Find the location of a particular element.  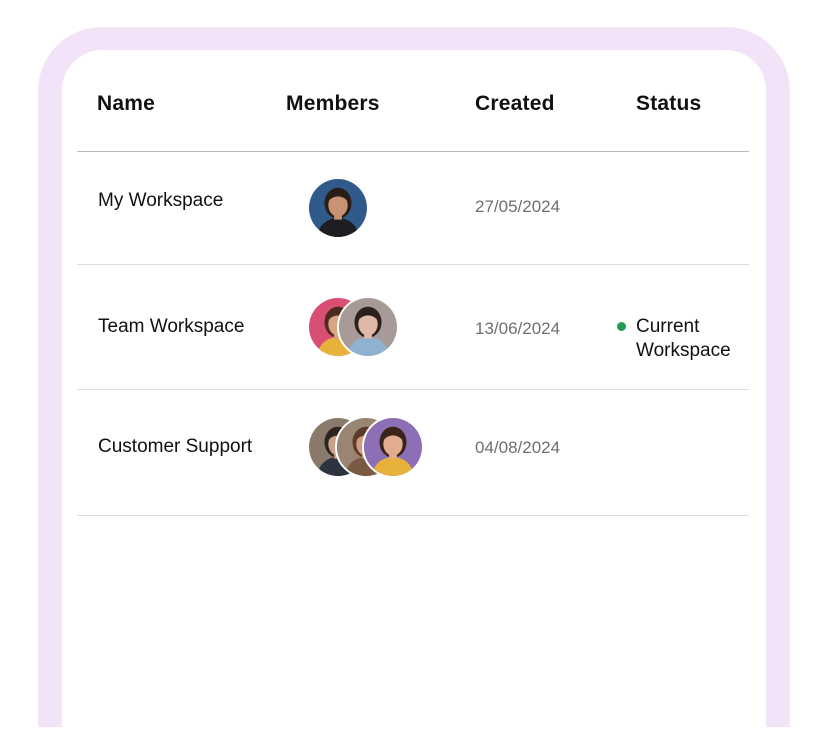

avatar-woman-dark-hair-icon is located at coordinates (368, 327).